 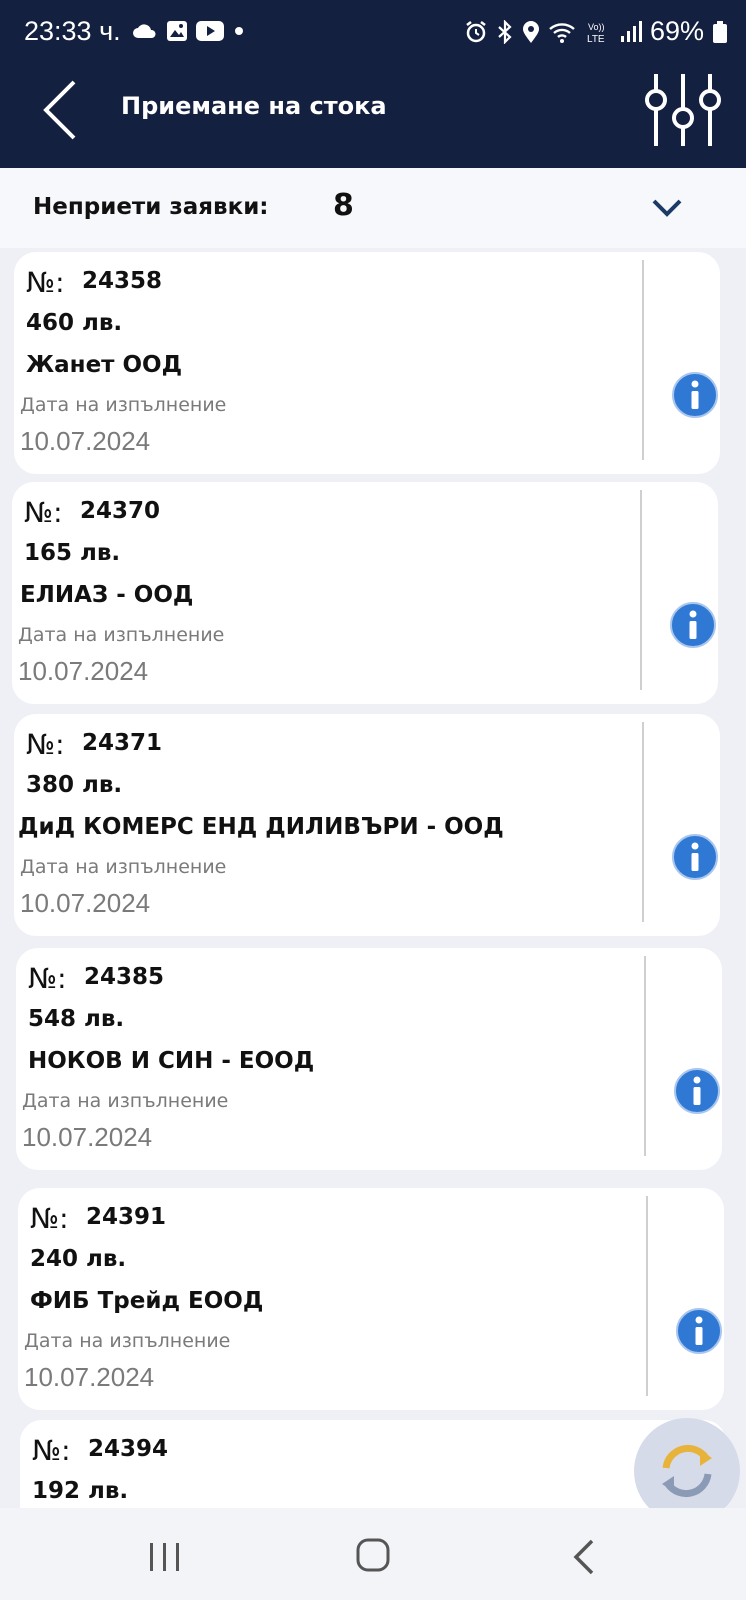 I want to click on notification-icons, so click(x=189, y=31).